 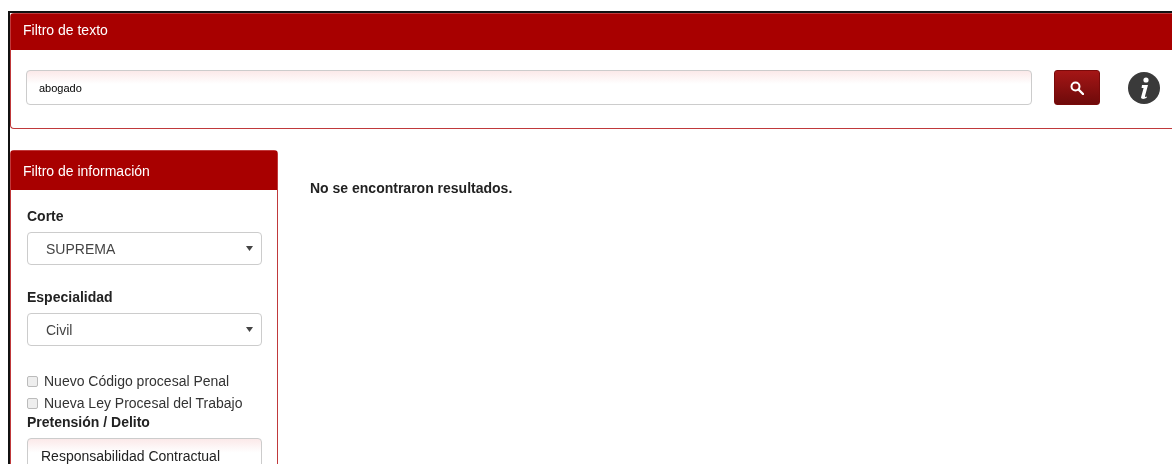 I want to click on info-icon, so click(x=1144, y=87).